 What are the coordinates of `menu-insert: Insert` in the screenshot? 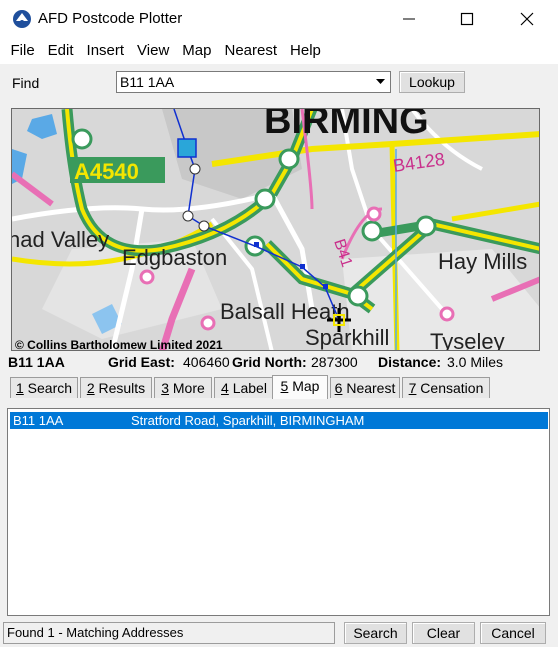 It's located at (105, 51).